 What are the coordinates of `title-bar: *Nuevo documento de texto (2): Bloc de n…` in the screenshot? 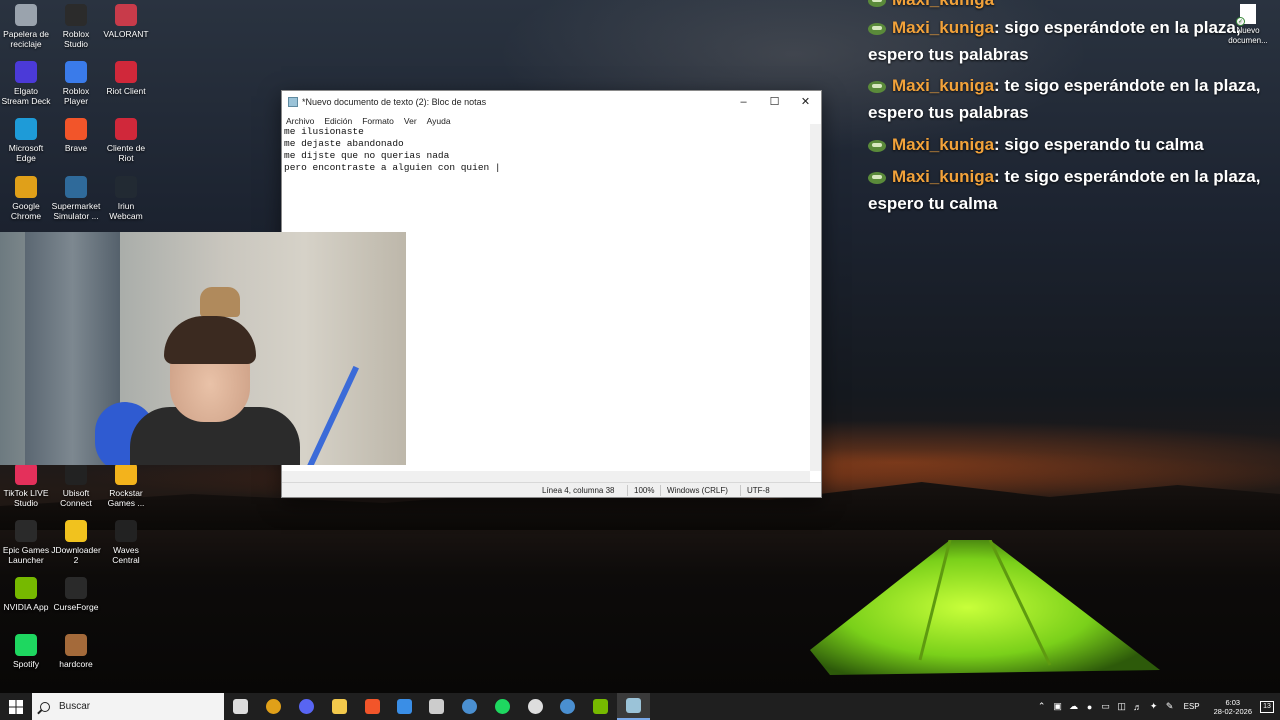 It's located at (551, 101).